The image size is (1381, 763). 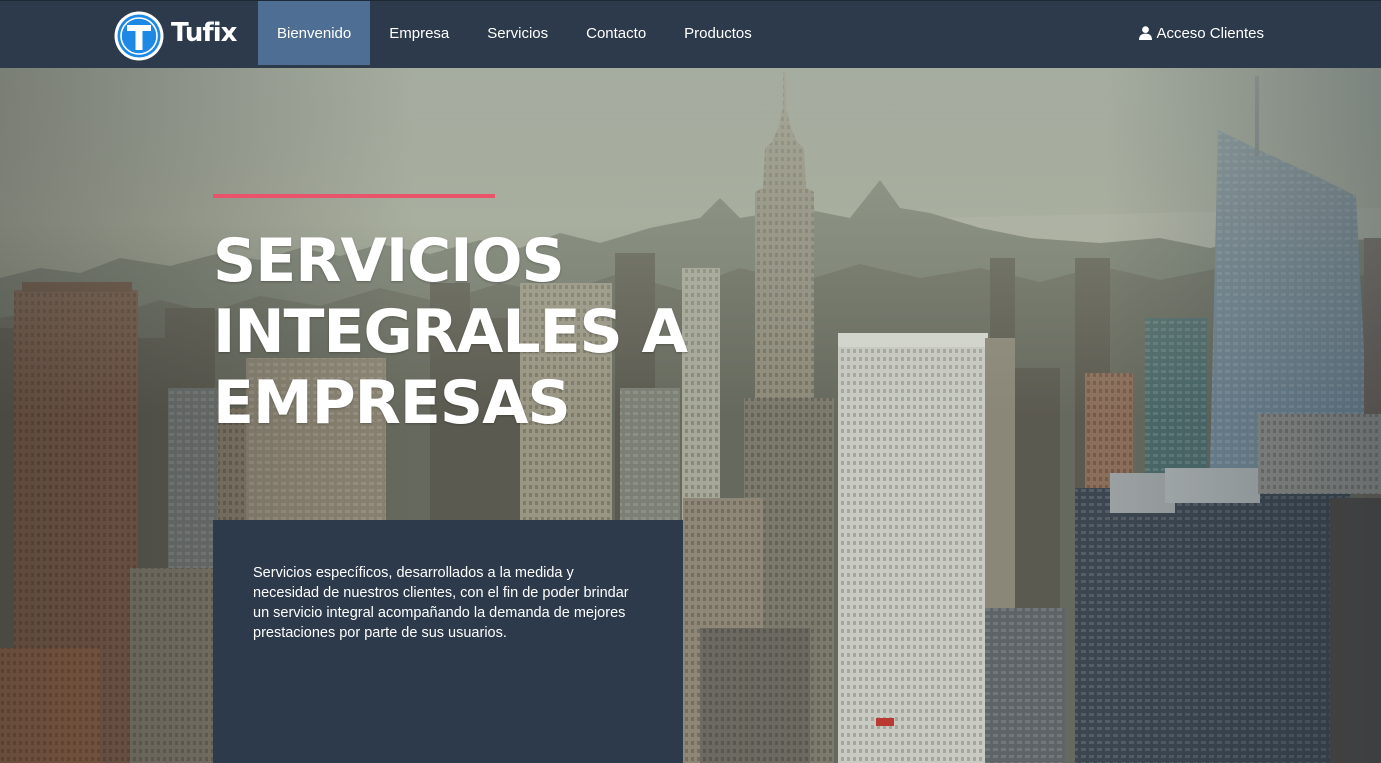 I want to click on client-access-link: Acceso Clientes, so click(x=1201, y=33).